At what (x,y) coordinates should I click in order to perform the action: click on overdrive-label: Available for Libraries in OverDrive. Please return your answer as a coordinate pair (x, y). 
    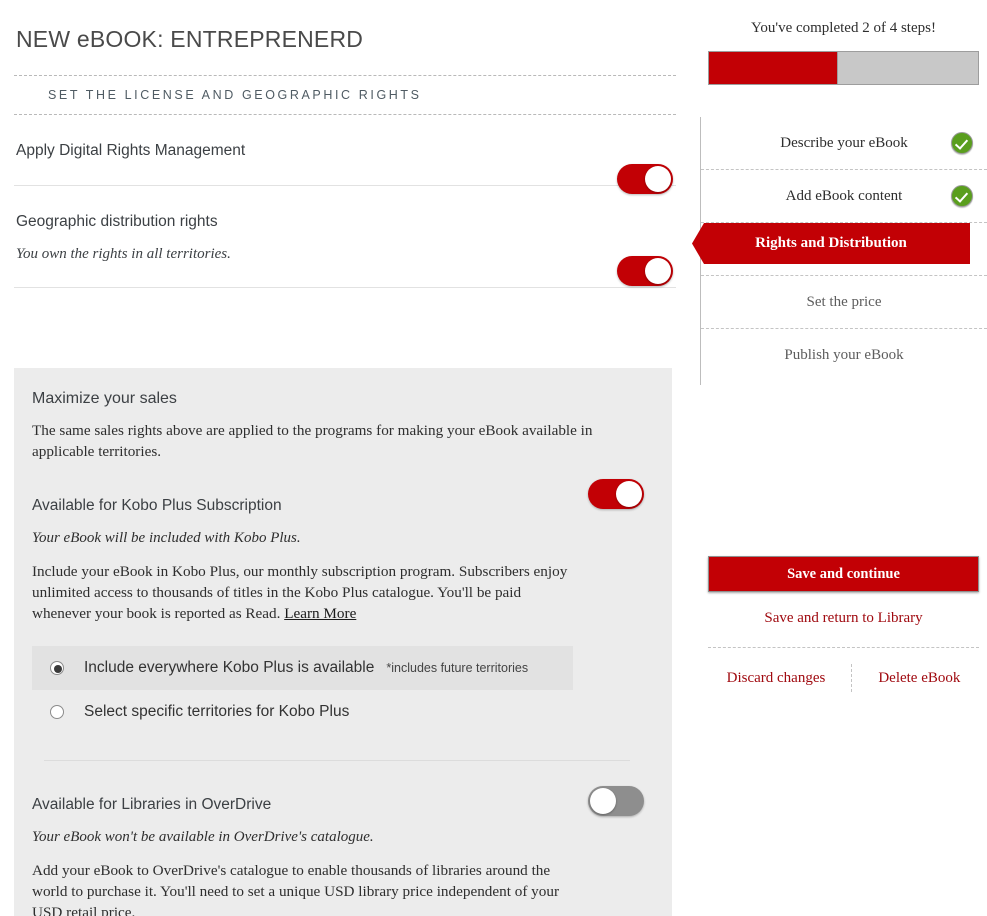
    Looking at the image, I should click on (152, 804).